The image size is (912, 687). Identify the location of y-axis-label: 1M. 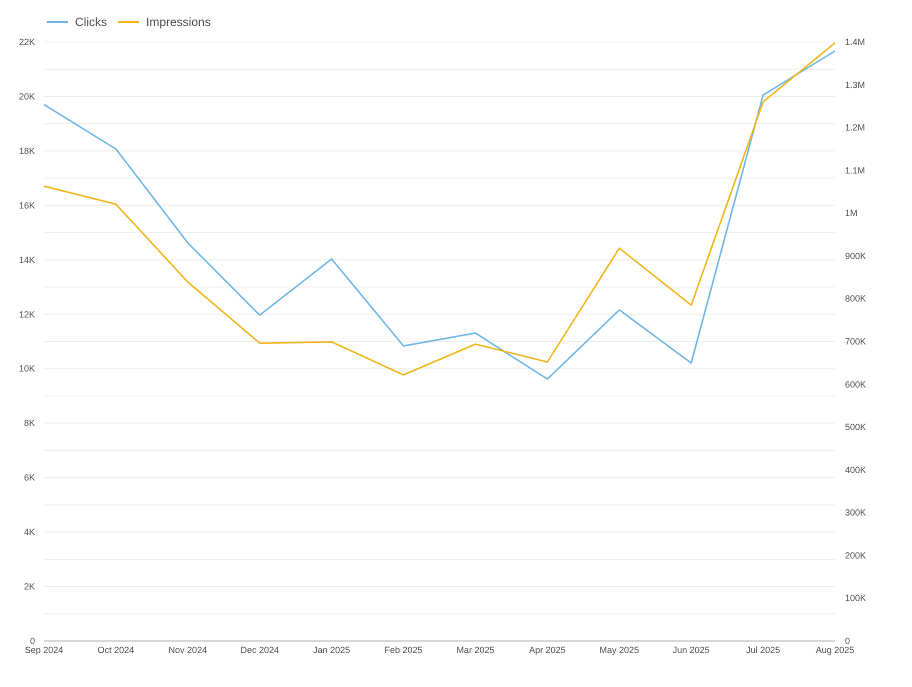
(851, 213).